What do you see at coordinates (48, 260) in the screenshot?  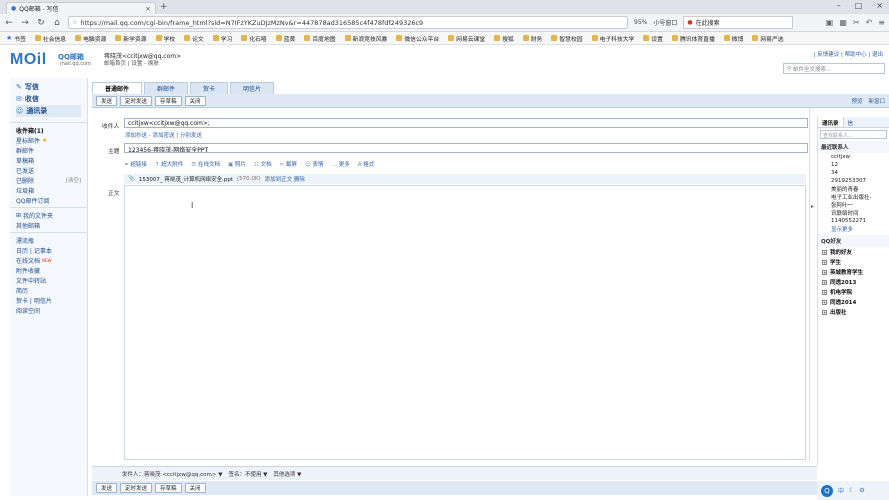 I see `extra-item: 在线文档 NEW` at bounding box center [48, 260].